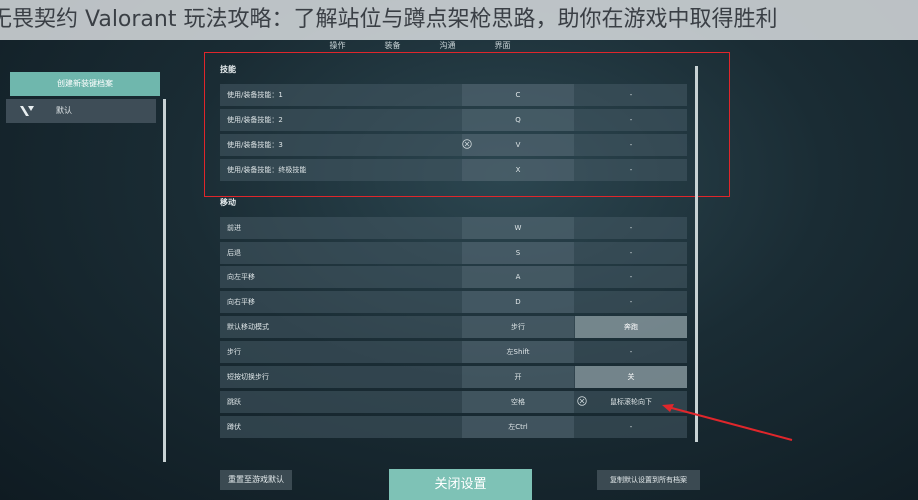  I want to click on profile-scrollbar, so click(164, 280).